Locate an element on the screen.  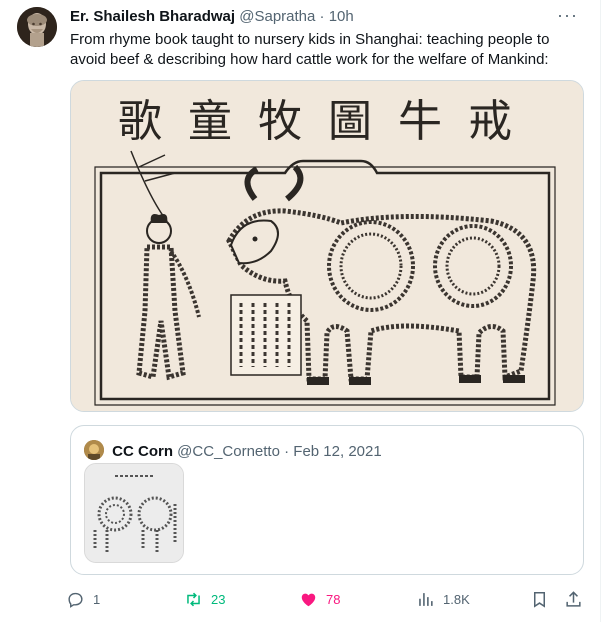
quote-author-name: CC Corn is located at coordinates (142, 451).